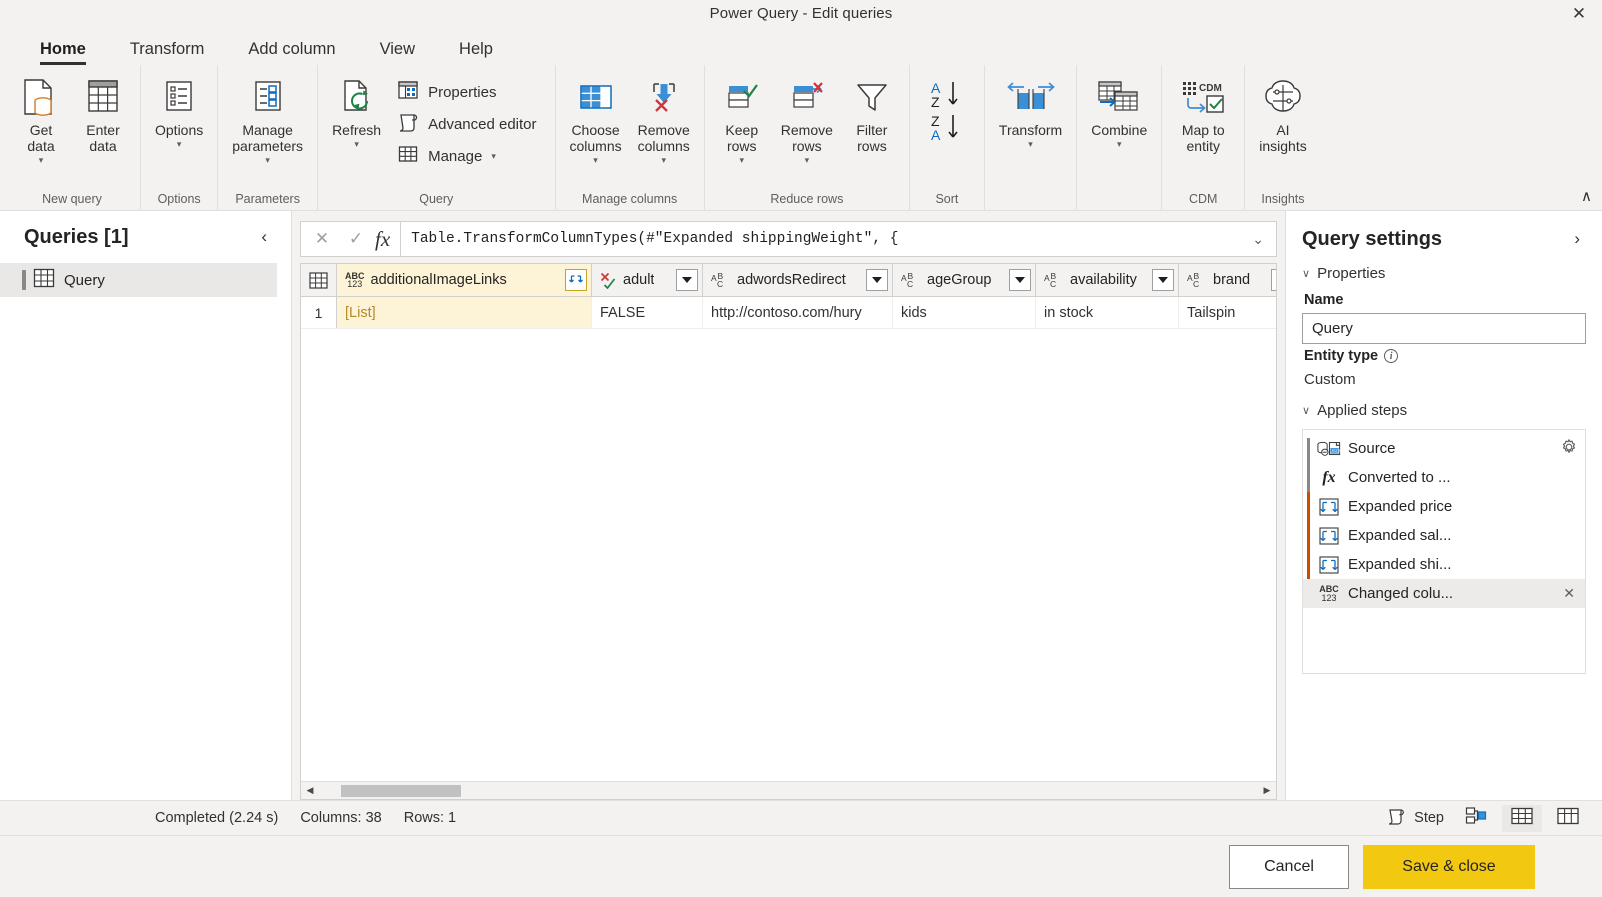 This screenshot has height=897, width=1602. I want to click on sort-button: A Z Z A, so click(947, 113).